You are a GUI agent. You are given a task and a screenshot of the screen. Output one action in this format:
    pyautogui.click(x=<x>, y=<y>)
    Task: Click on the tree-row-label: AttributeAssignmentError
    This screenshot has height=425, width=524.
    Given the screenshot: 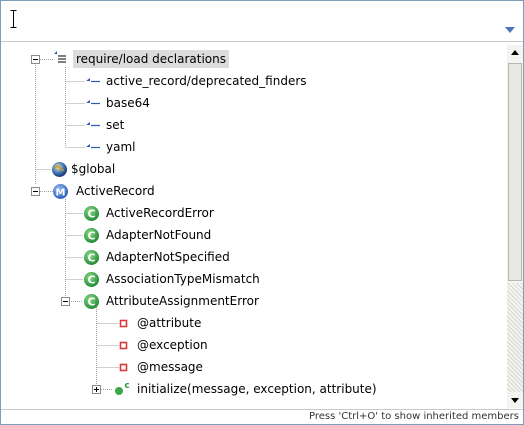 What is the action you would take?
    pyautogui.click(x=182, y=301)
    